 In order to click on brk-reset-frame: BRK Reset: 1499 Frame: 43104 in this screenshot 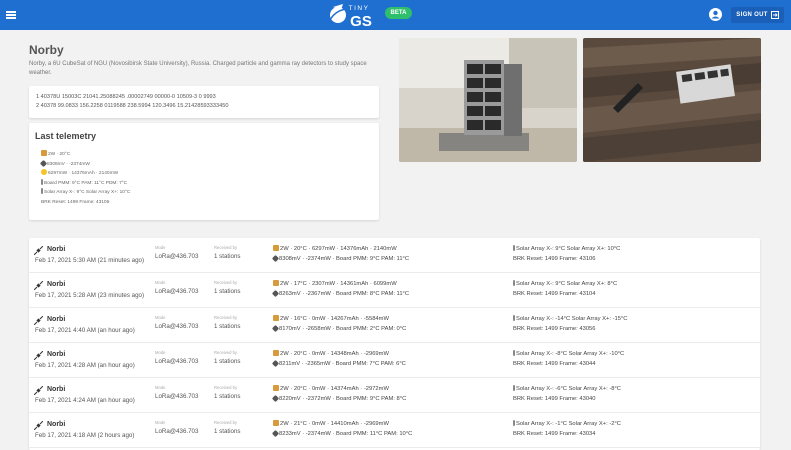, I will do `click(554, 294)`.